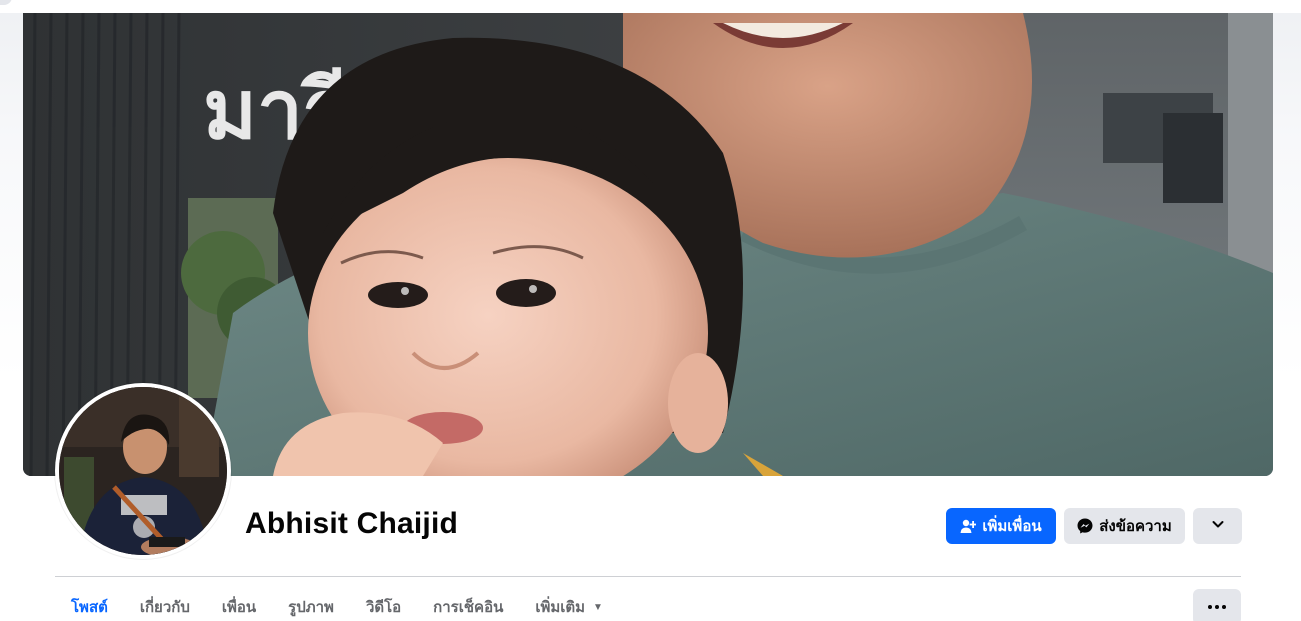 The height and width of the screenshot is (621, 1301). I want to click on profile-name: Abhisit Chaijid, so click(351, 523).